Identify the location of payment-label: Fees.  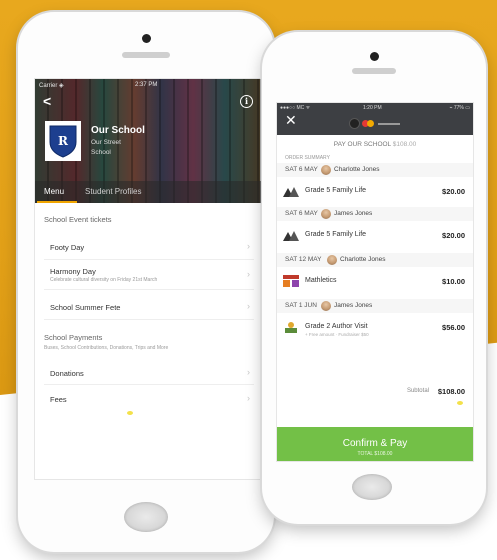
(58, 399).